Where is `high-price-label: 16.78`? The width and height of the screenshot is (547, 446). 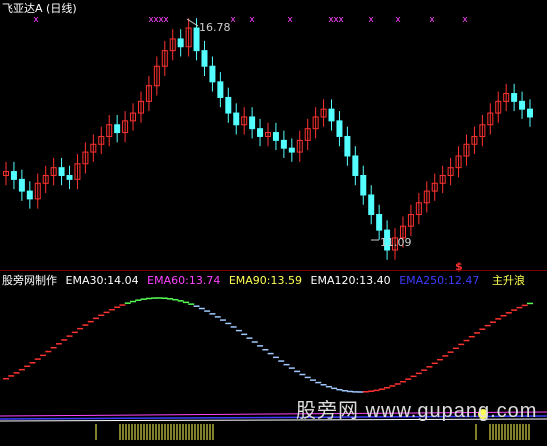 high-price-label: 16.78 is located at coordinates (215, 27).